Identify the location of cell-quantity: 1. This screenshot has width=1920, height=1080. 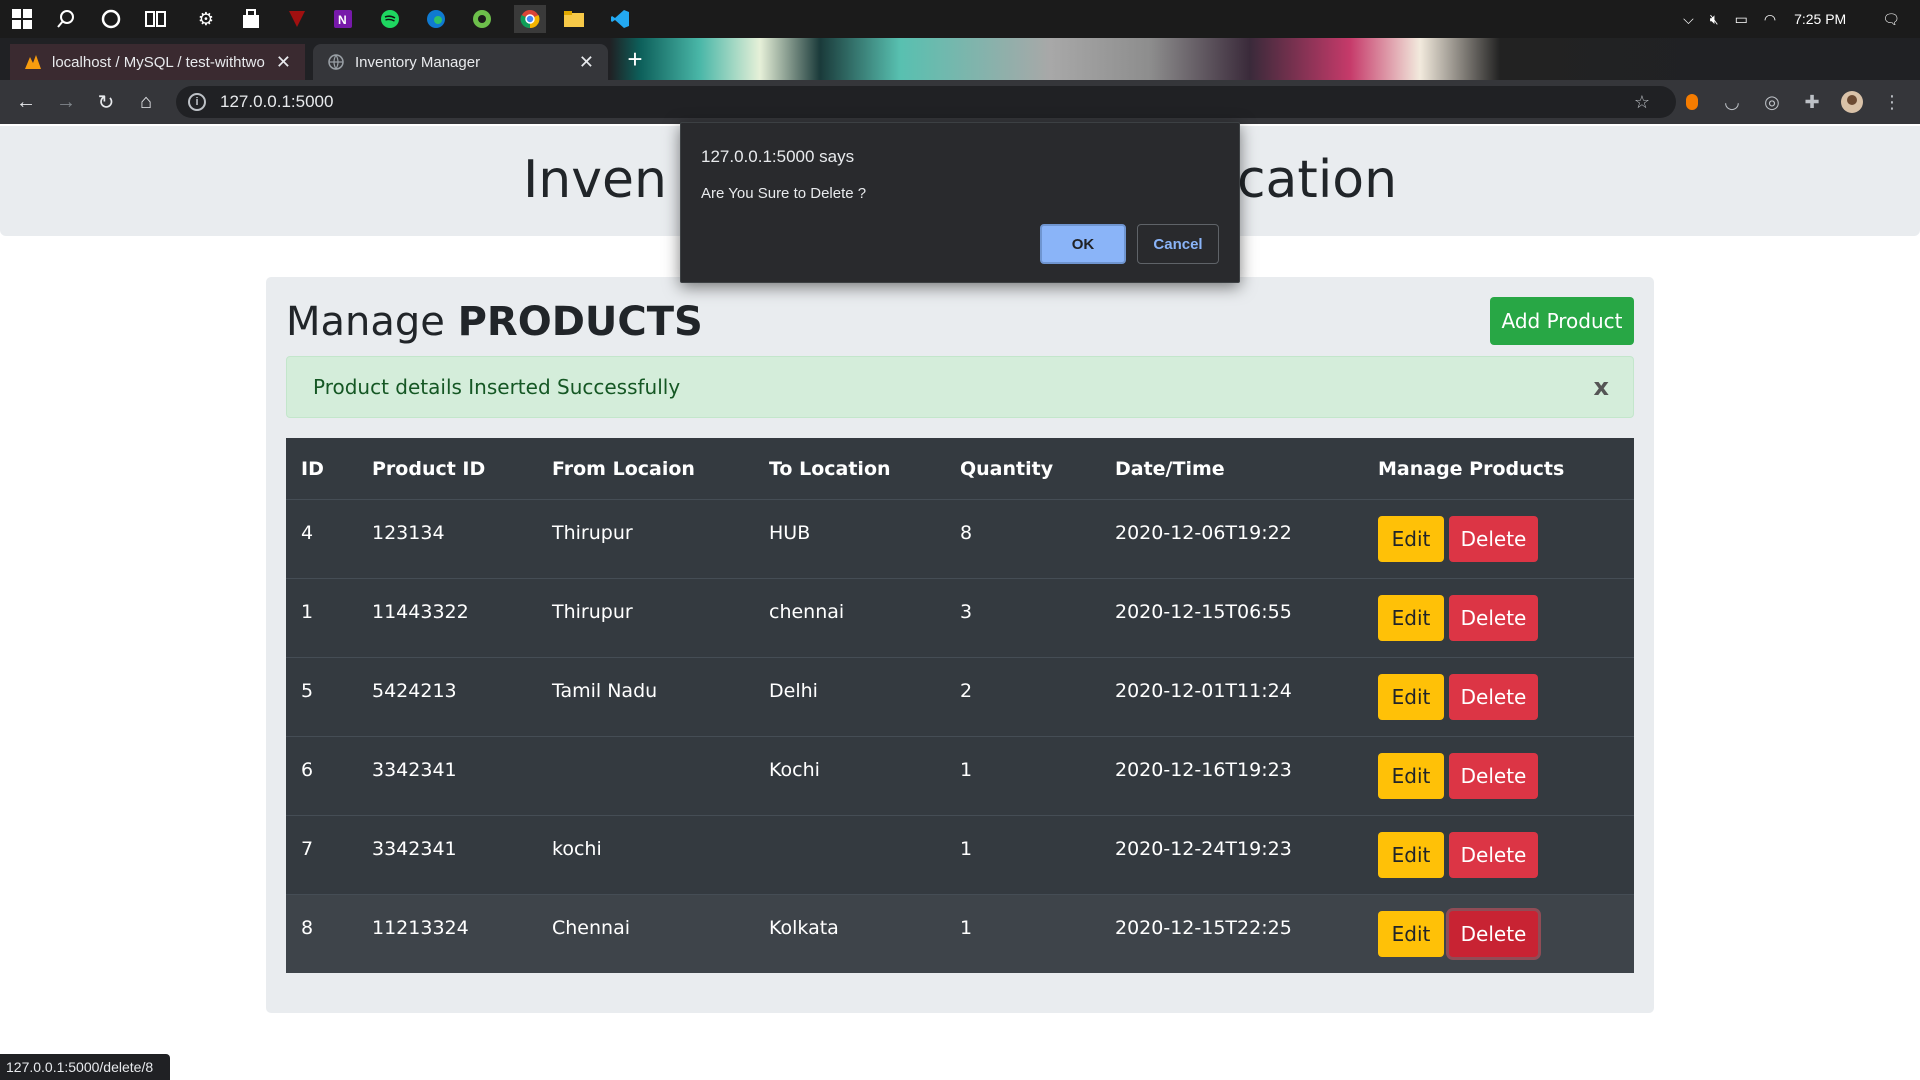
(966, 928).